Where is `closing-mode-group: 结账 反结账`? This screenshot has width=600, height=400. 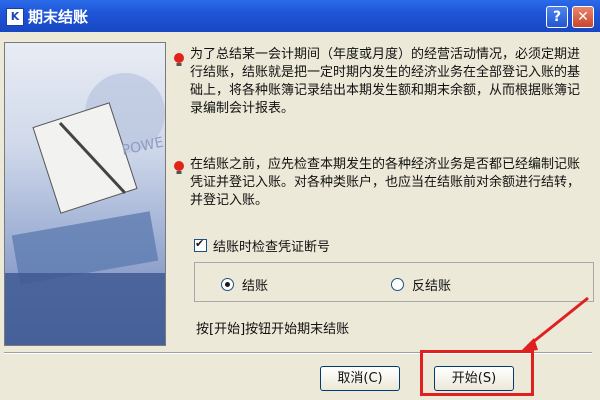 closing-mode-group: 结账 反结账 is located at coordinates (394, 282).